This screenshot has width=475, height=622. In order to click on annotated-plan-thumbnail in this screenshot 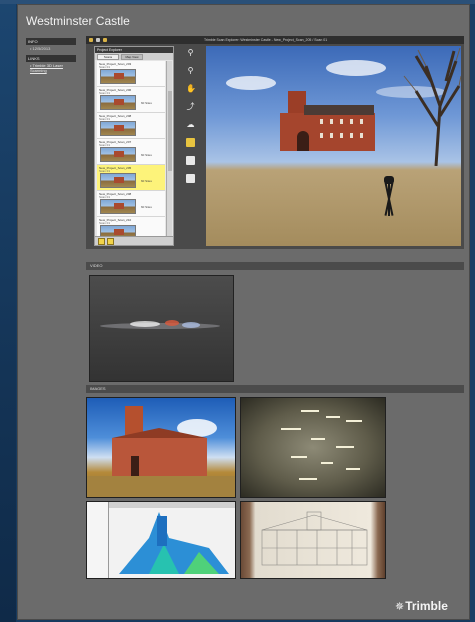, I will do `click(313, 447)`.